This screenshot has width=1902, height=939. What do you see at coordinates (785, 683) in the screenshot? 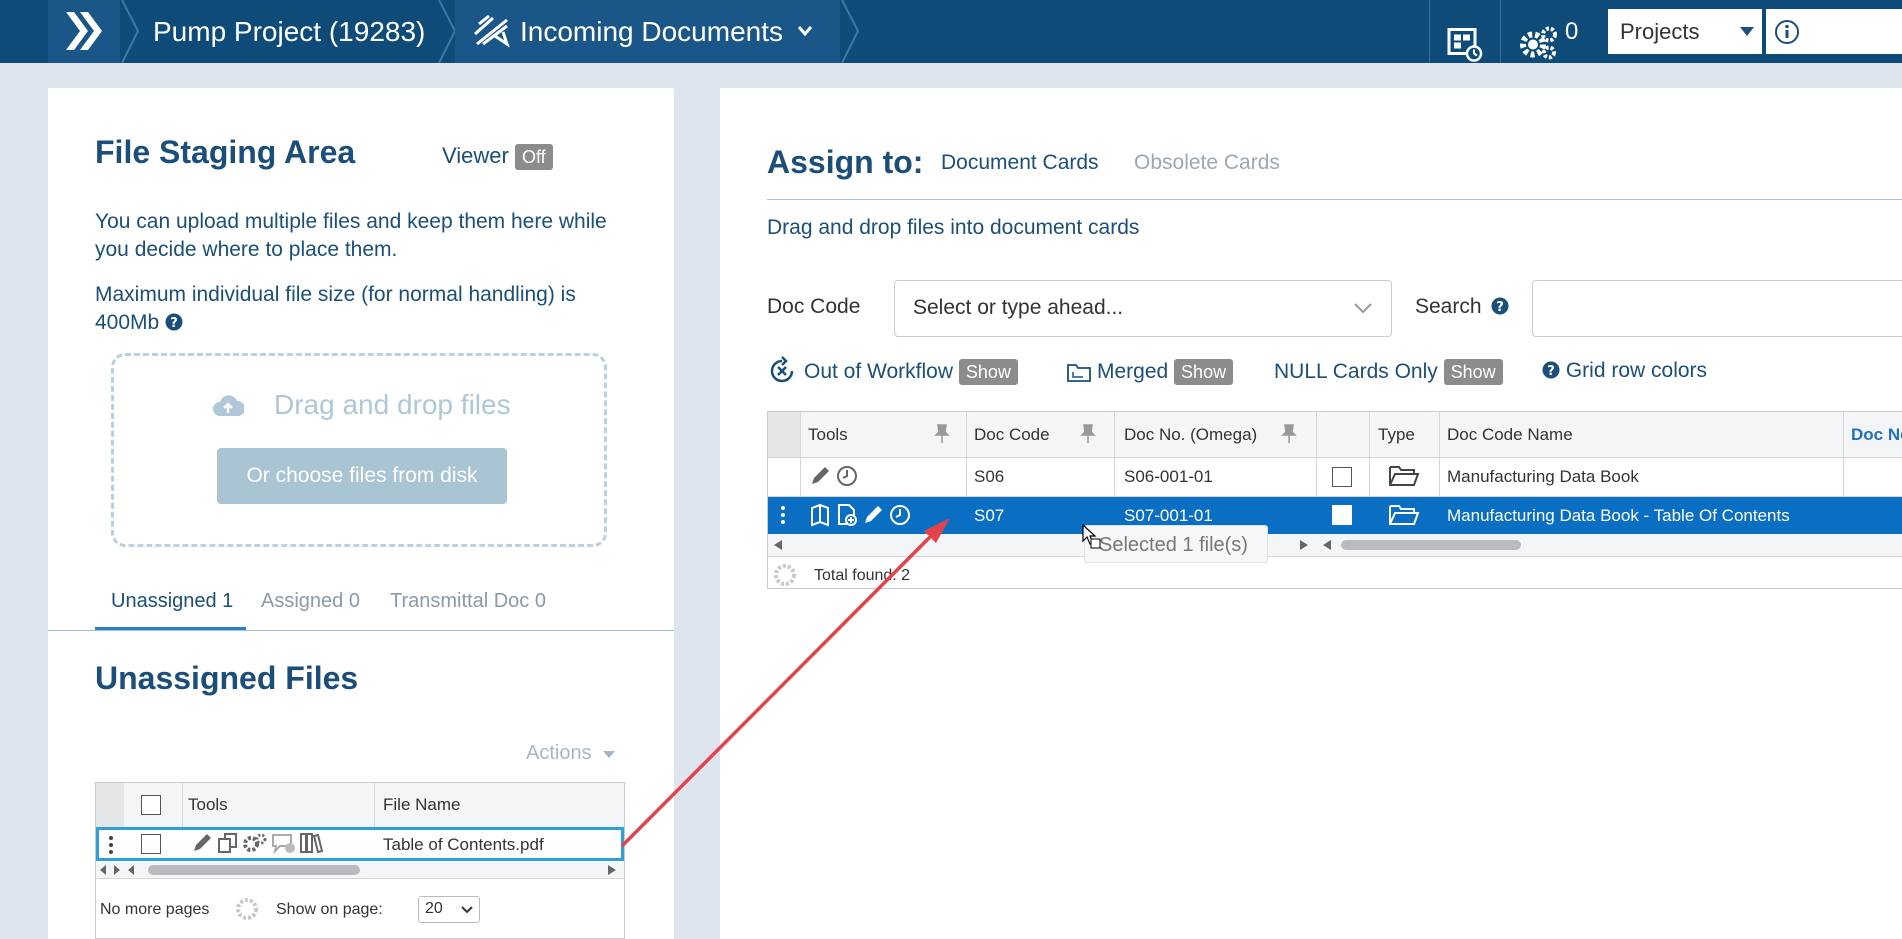
I see `drag-arrow` at bounding box center [785, 683].